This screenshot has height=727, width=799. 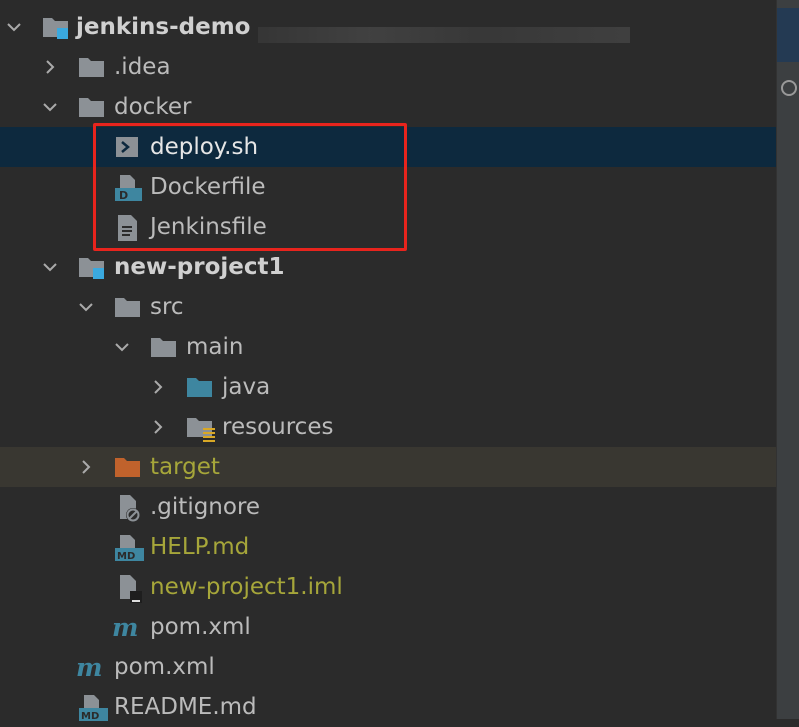 What do you see at coordinates (388, 587) in the screenshot?
I see `tree-row-new-project1-iml: new-project1.iml` at bounding box center [388, 587].